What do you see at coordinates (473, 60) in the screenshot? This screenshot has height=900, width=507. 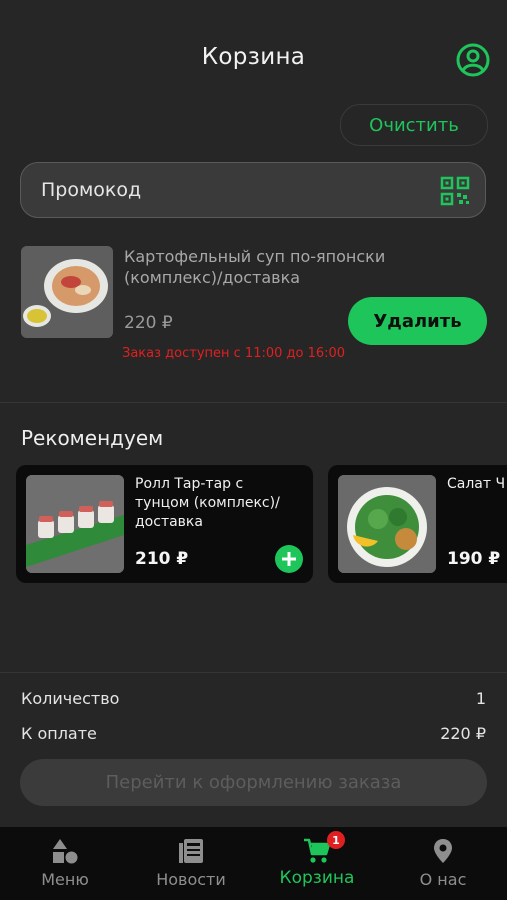 I see `profile-icon` at bounding box center [473, 60].